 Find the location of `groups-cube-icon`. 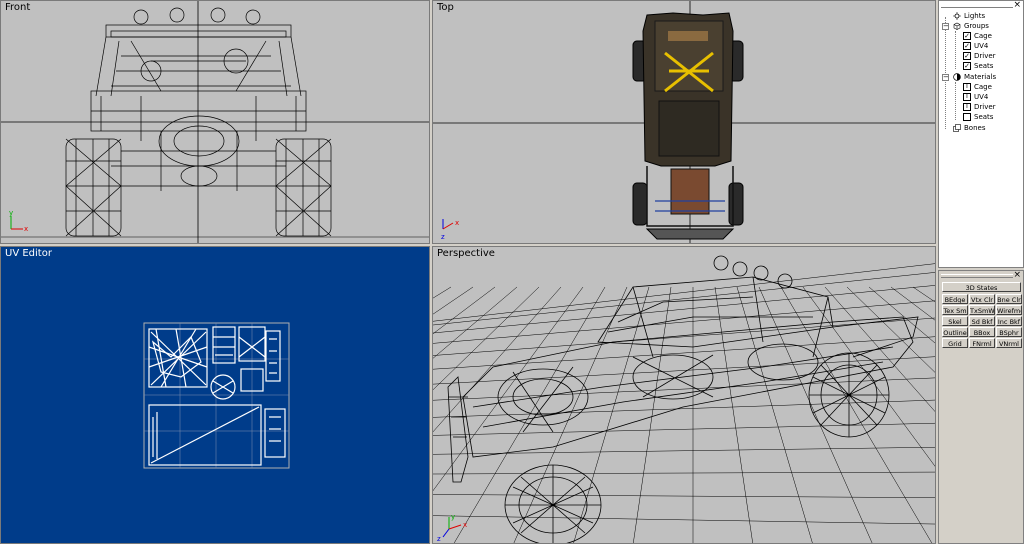

groups-cube-icon is located at coordinates (957, 26).